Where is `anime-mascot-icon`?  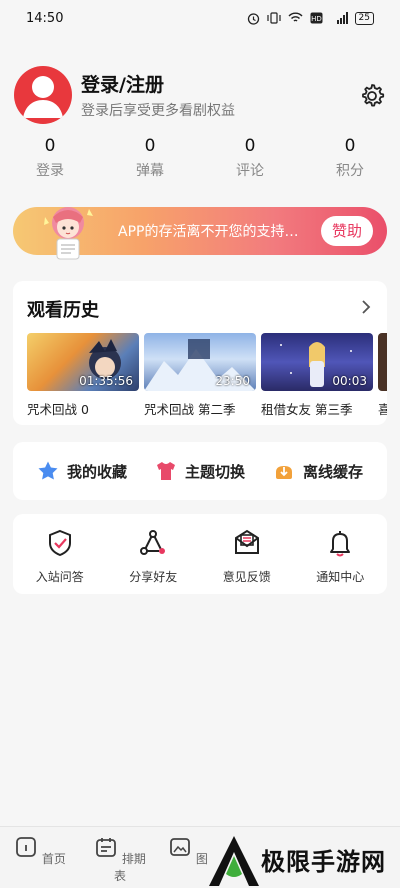
anime-mascot-icon is located at coordinates (68, 233).